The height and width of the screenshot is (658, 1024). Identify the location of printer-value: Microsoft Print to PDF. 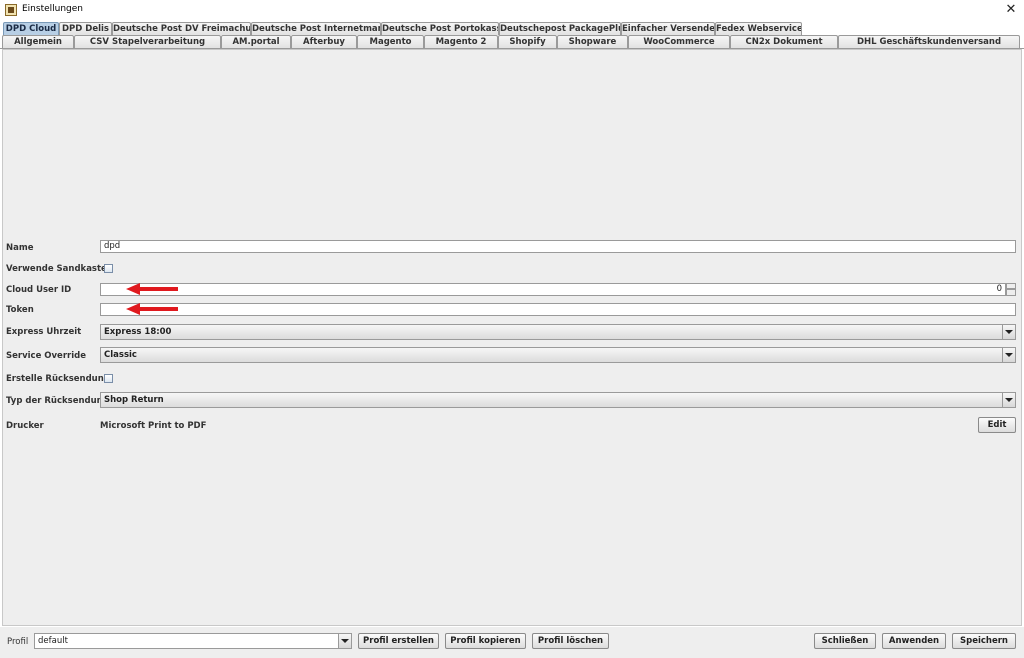
(153, 426).